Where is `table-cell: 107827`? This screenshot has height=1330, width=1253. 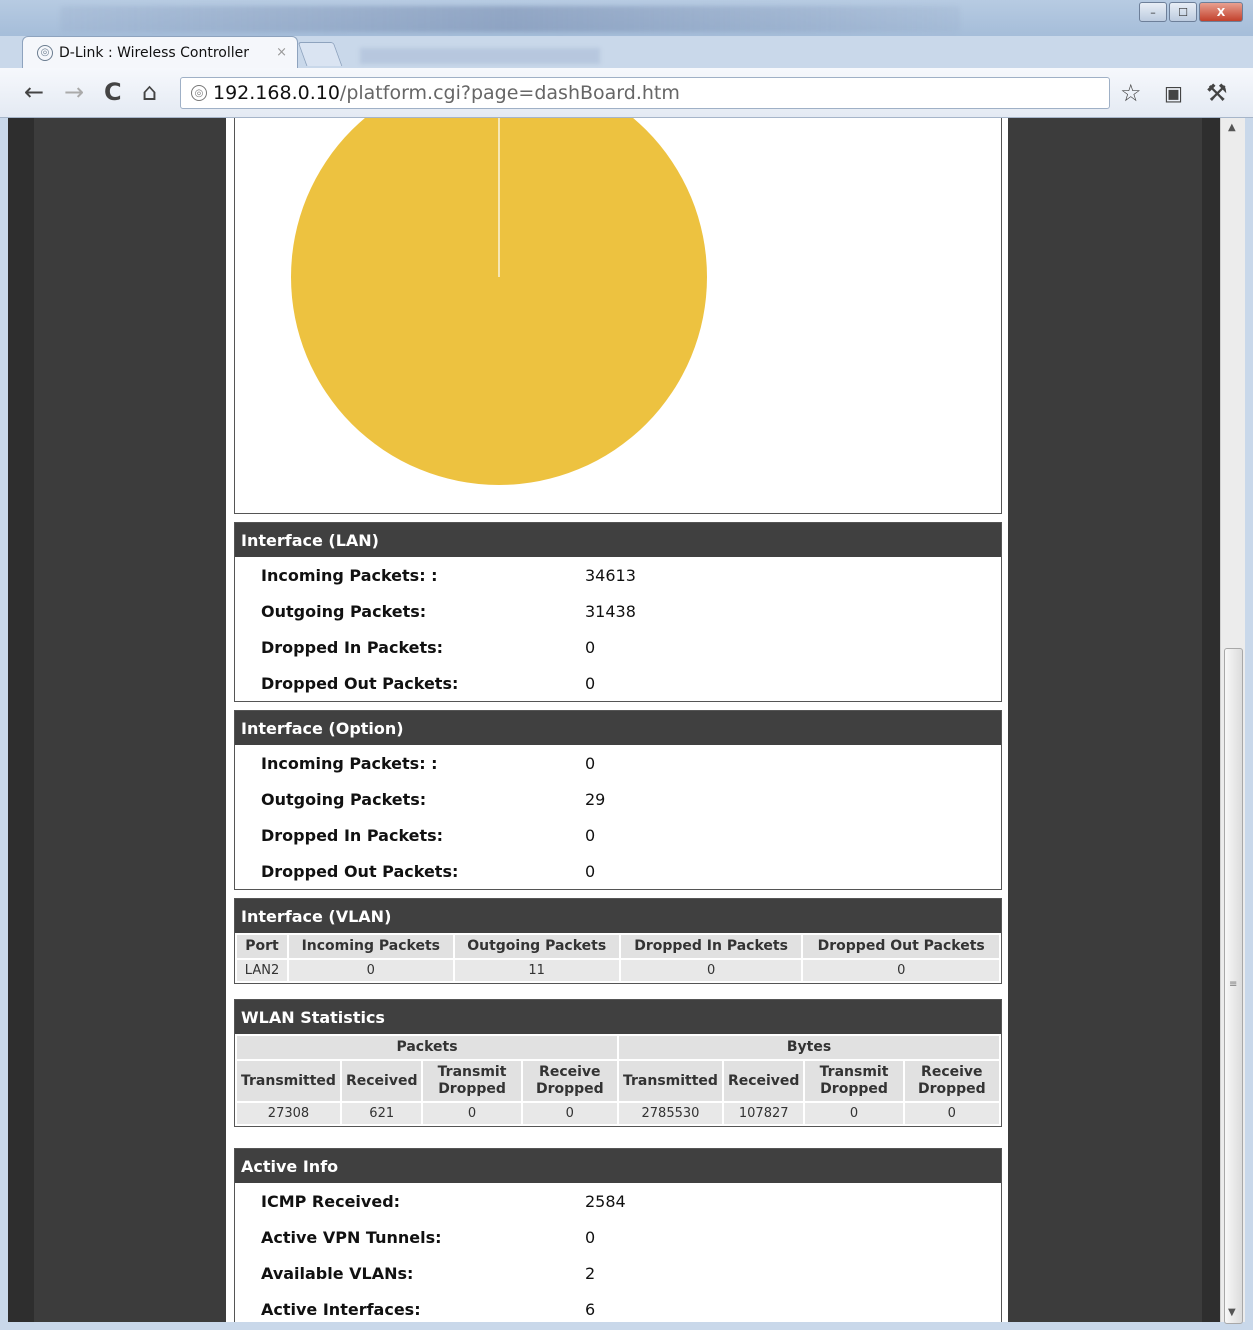 table-cell: 107827 is located at coordinates (763, 1113).